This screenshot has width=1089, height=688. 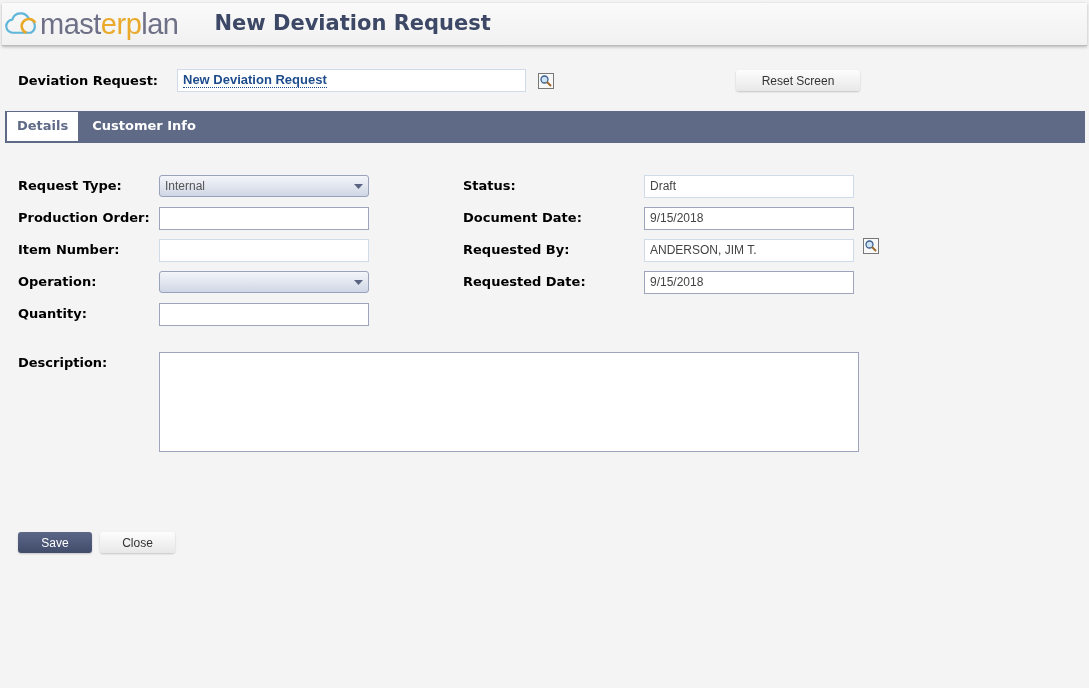 I want to click on dropdown: Internal, so click(x=264, y=186).